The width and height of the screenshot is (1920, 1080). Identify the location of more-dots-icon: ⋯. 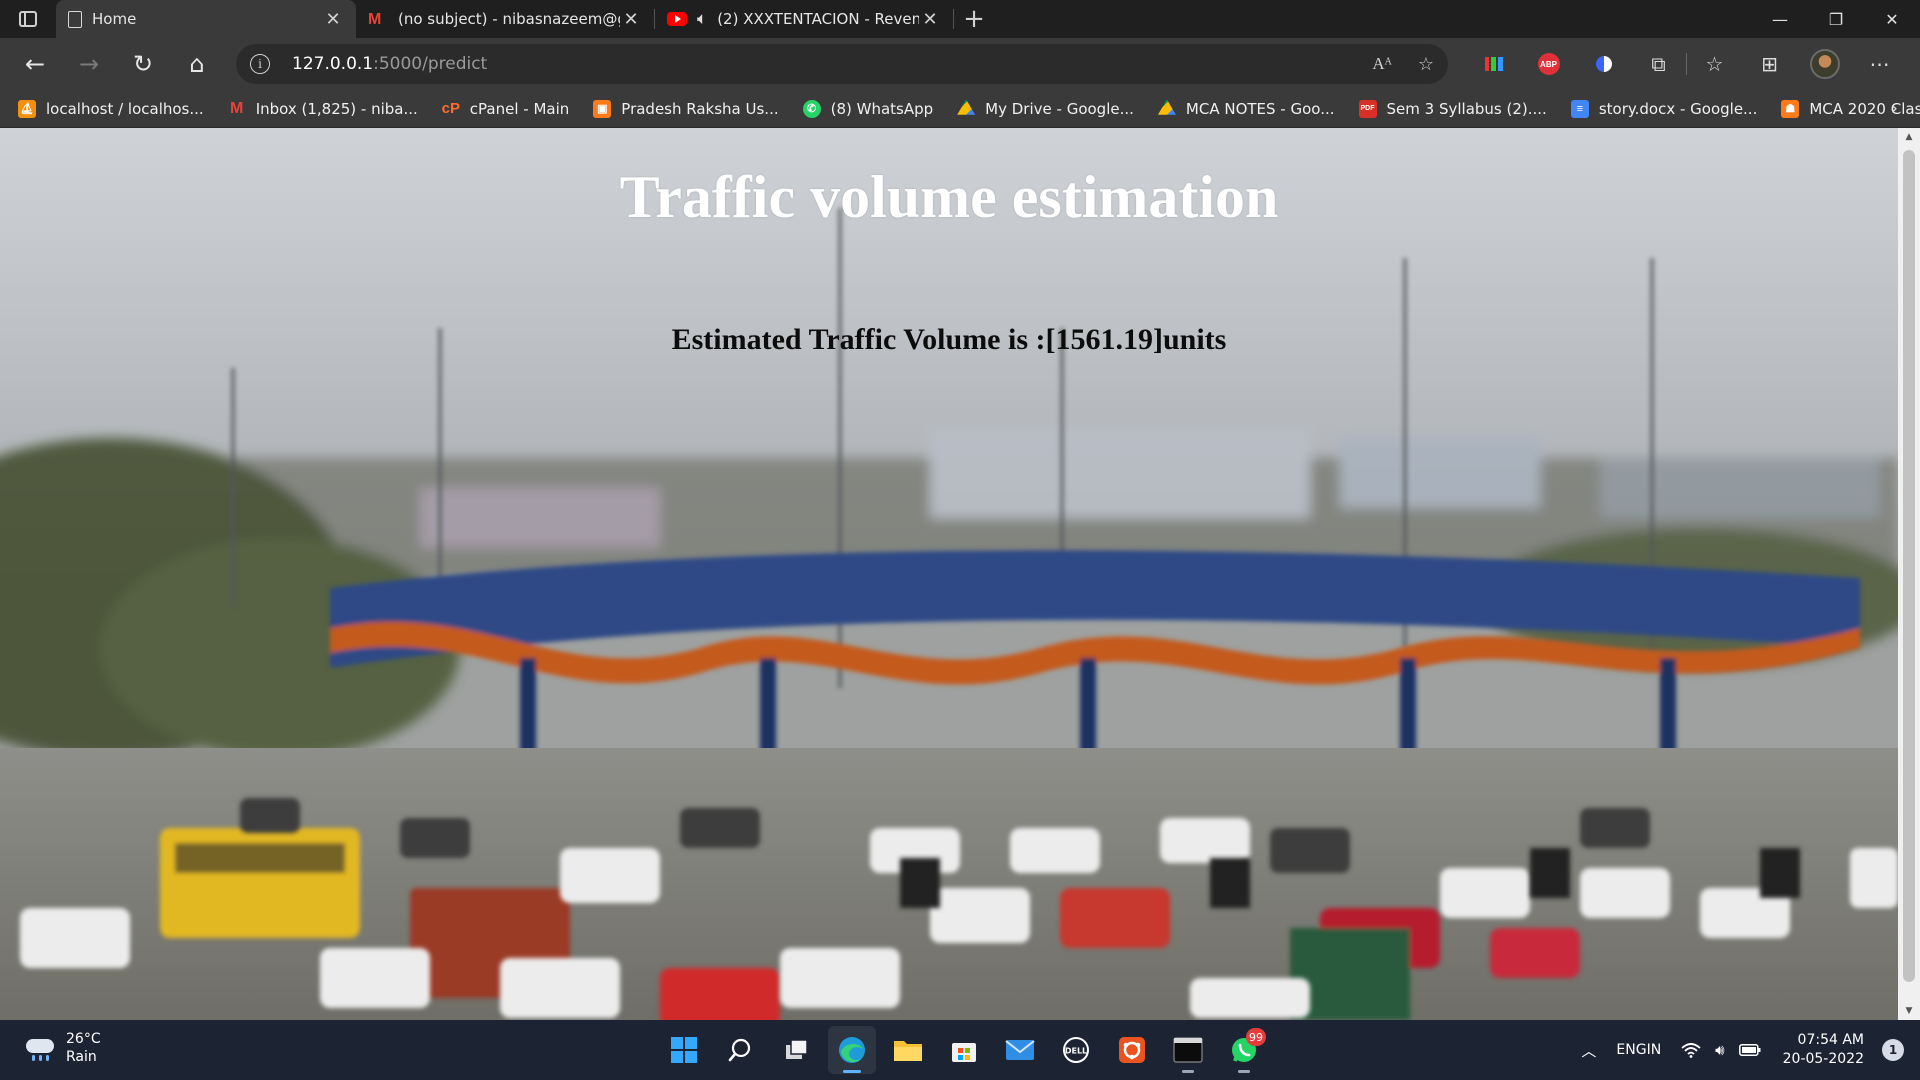
(1879, 64).